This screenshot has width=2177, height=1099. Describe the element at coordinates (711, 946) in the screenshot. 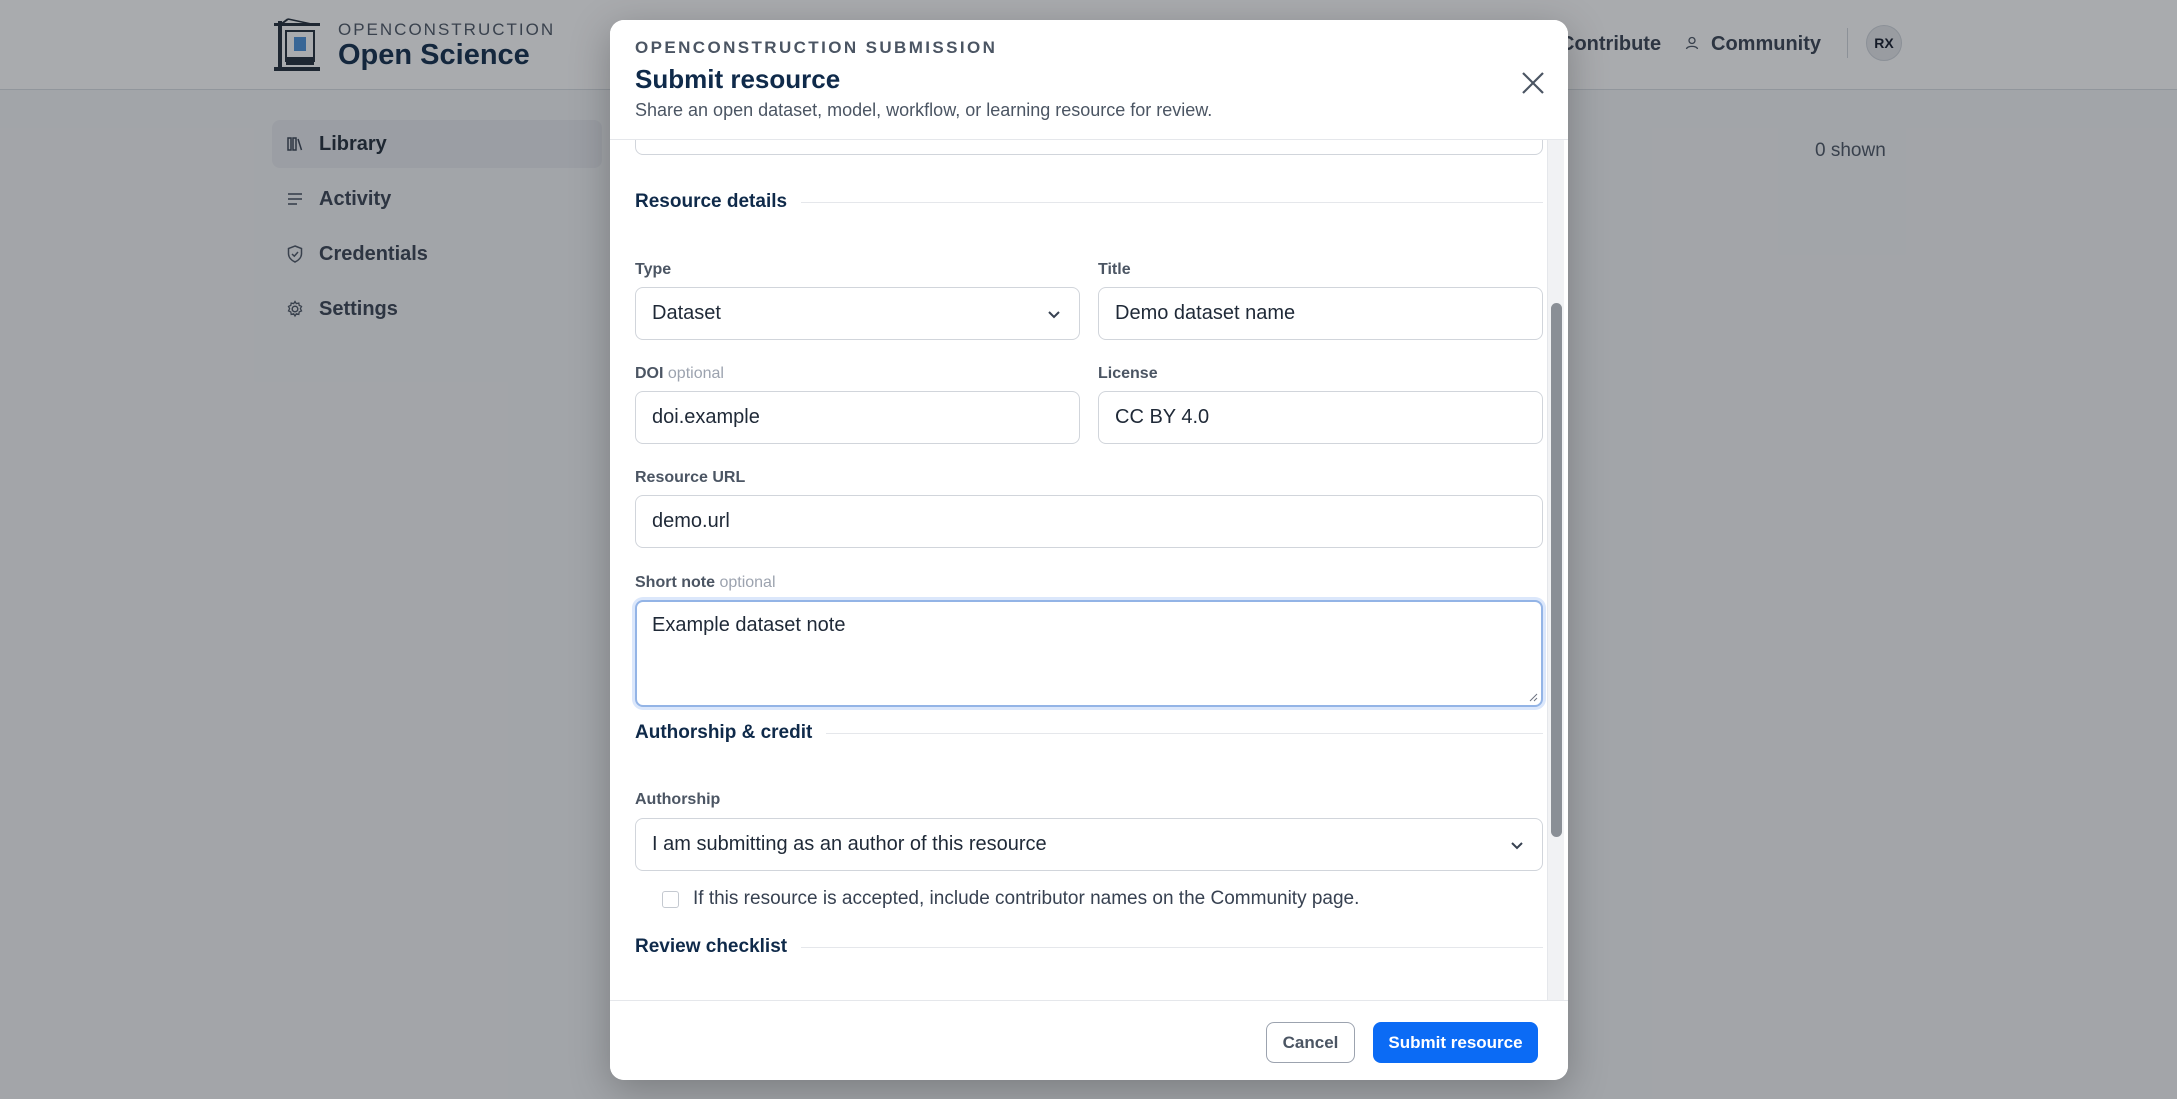

I see `section-title: Review checklist` at that location.